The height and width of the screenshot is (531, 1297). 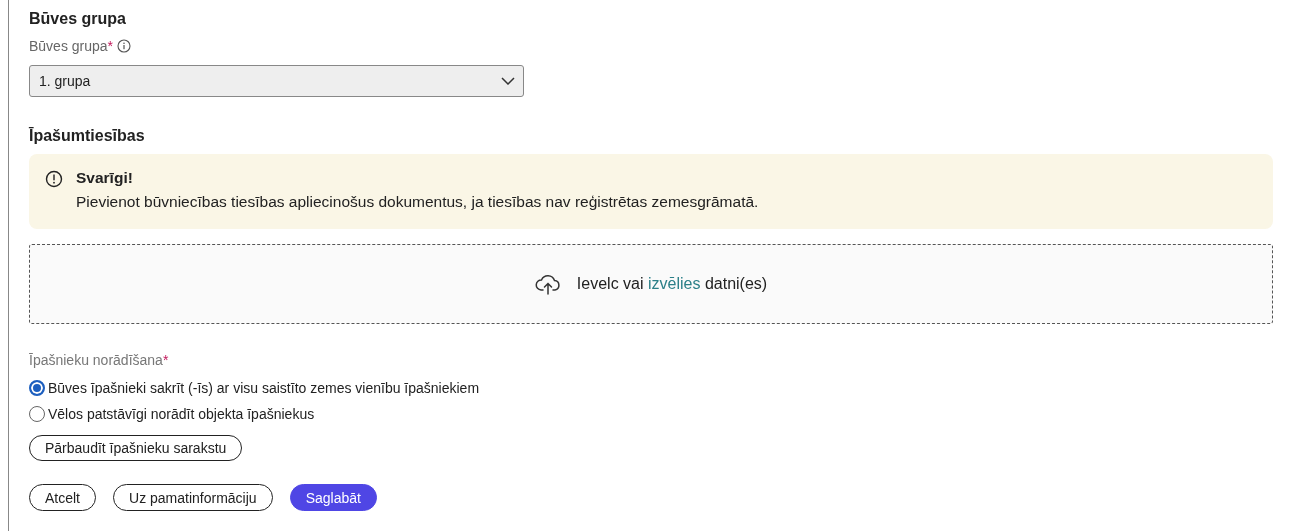 I want to click on info-icon, so click(x=124, y=46).